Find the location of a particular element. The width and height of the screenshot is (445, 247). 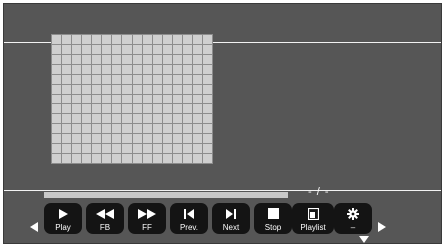

fast-backward-button: FB is located at coordinates (105, 218).